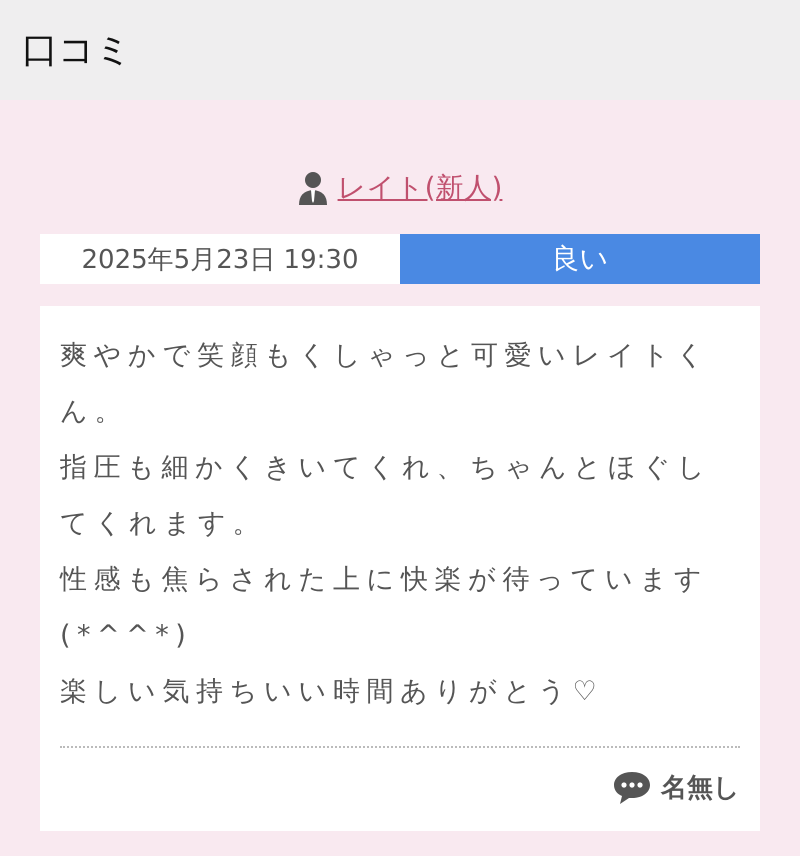 The image size is (800, 856). Describe the element at coordinates (632, 787) in the screenshot. I see `speech-bubble-icon` at that location.